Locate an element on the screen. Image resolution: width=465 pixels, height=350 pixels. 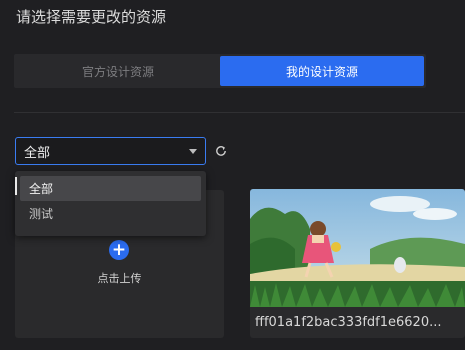
upload-label: 点击上传 is located at coordinates (119, 278).